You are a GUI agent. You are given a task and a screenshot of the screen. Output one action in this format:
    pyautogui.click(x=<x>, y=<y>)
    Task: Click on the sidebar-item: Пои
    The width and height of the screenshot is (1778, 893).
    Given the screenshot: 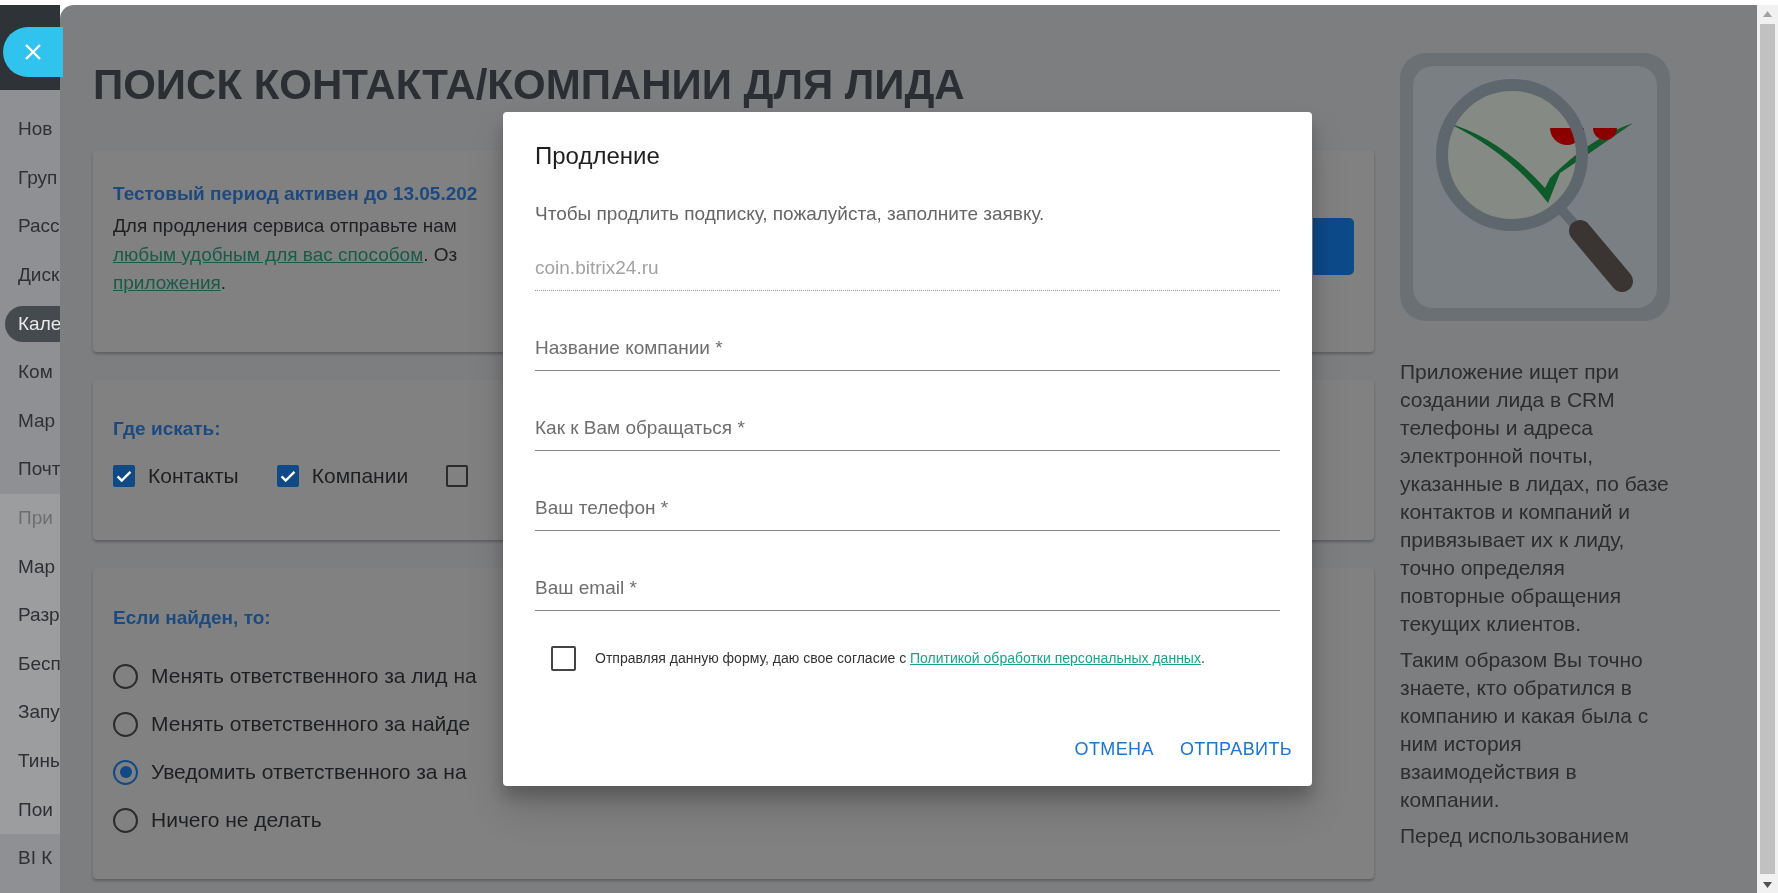 What is the action you would take?
    pyautogui.click(x=35, y=809)
    